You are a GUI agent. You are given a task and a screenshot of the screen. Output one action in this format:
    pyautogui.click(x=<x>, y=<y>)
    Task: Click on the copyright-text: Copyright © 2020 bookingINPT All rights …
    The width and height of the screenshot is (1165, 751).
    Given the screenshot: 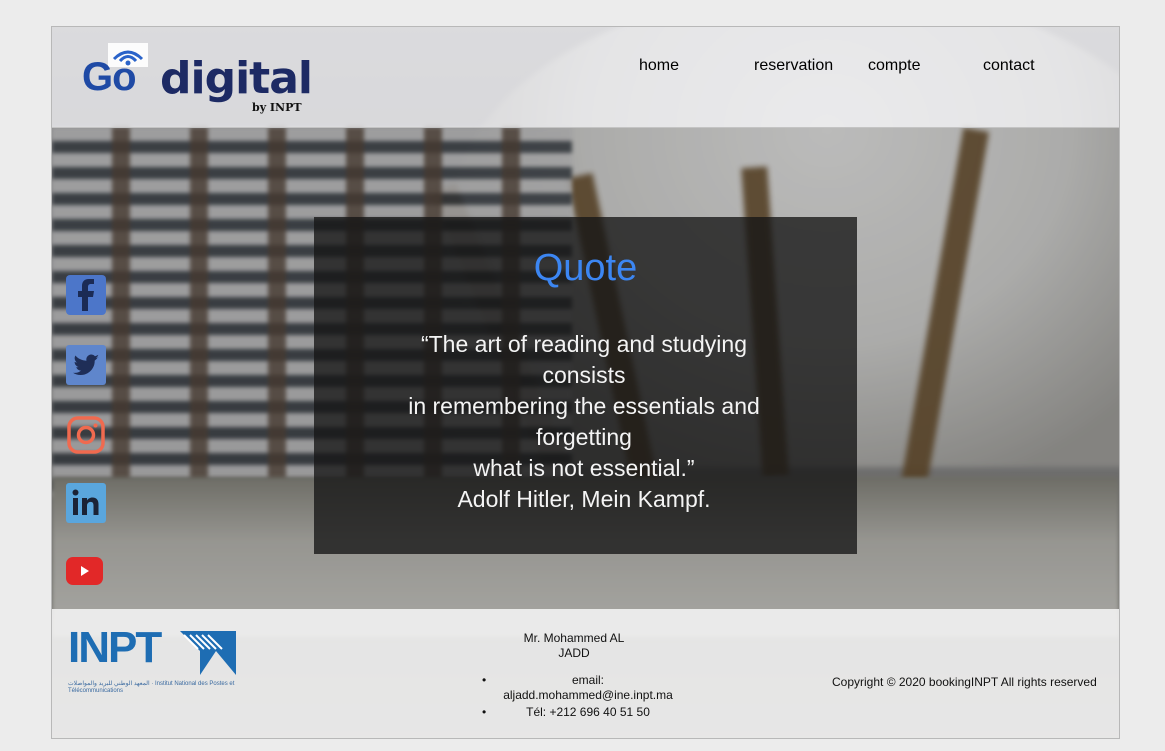 What is the action you would take?
    pyautogui.click(x=964, y=682)
    